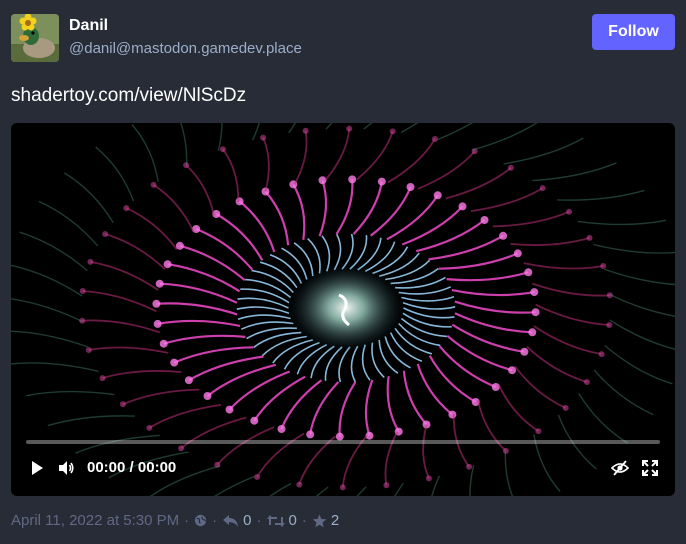 The height and width of the screenshot is (544, 686). I want to click on boost-button: 0, so click(281, 520).